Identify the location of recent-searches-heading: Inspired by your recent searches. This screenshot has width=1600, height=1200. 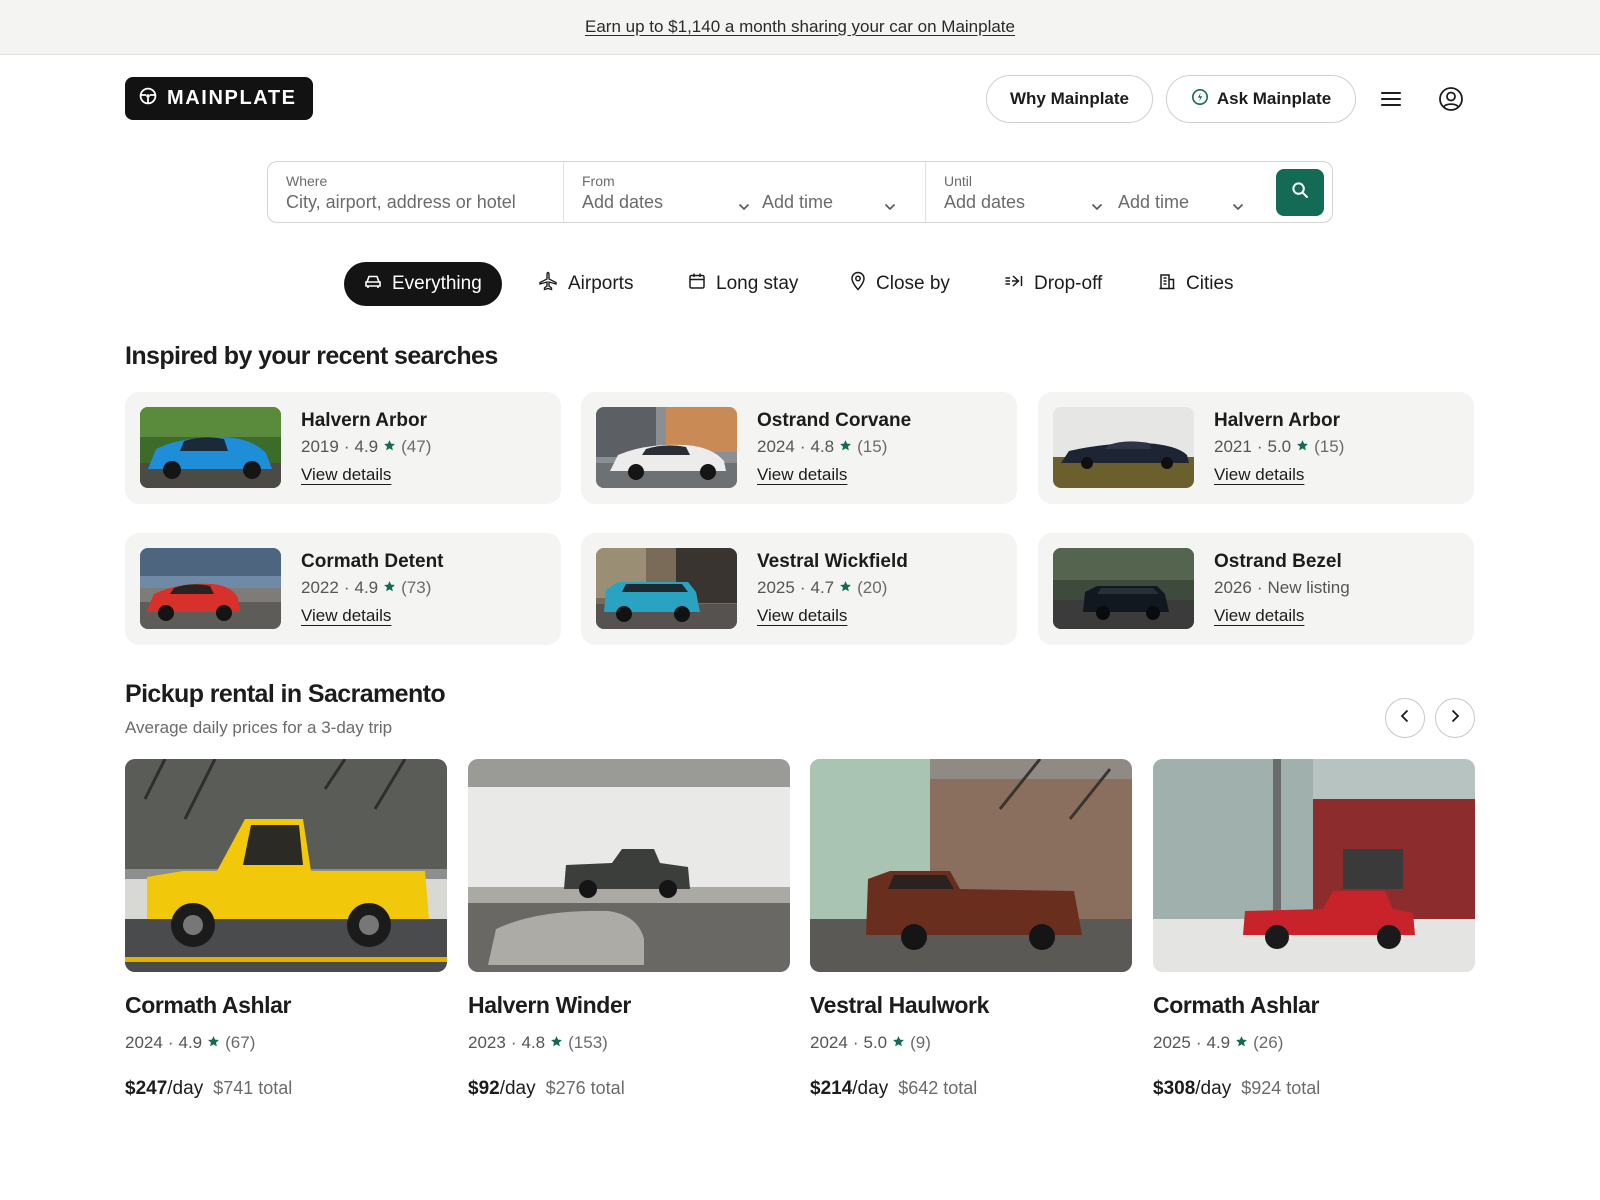
(311, 356).